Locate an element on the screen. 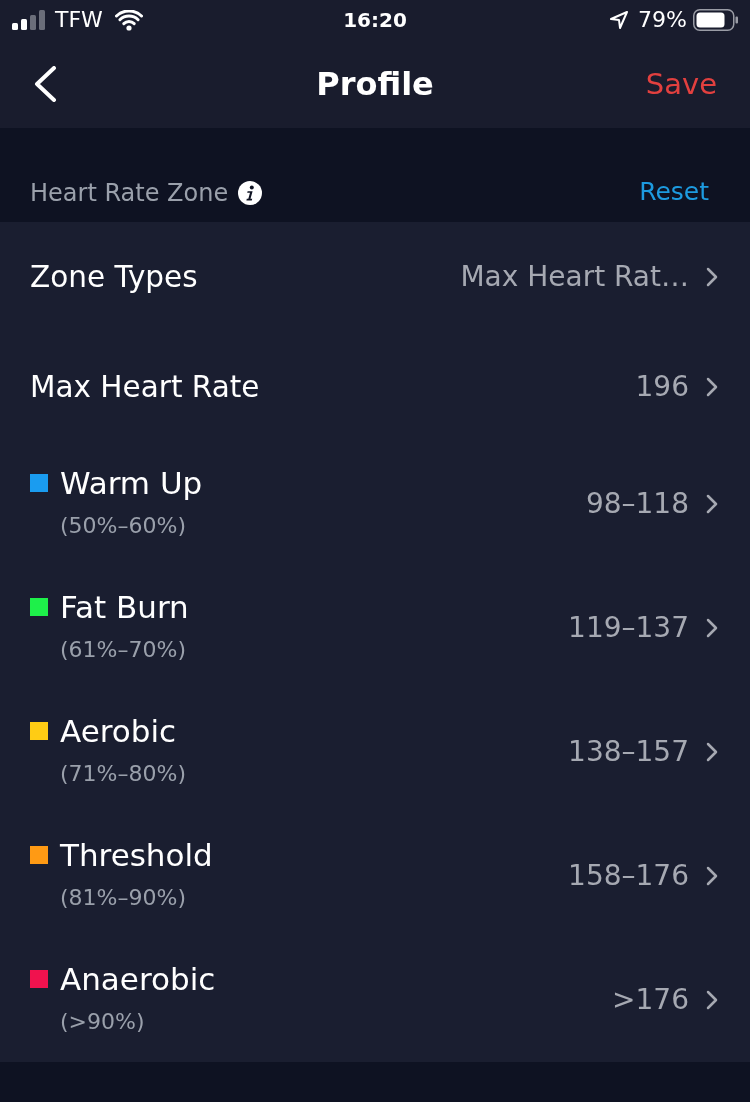 The height and width of the screenshot is (1102, 750). back-button is located at coordinates (45, 84).